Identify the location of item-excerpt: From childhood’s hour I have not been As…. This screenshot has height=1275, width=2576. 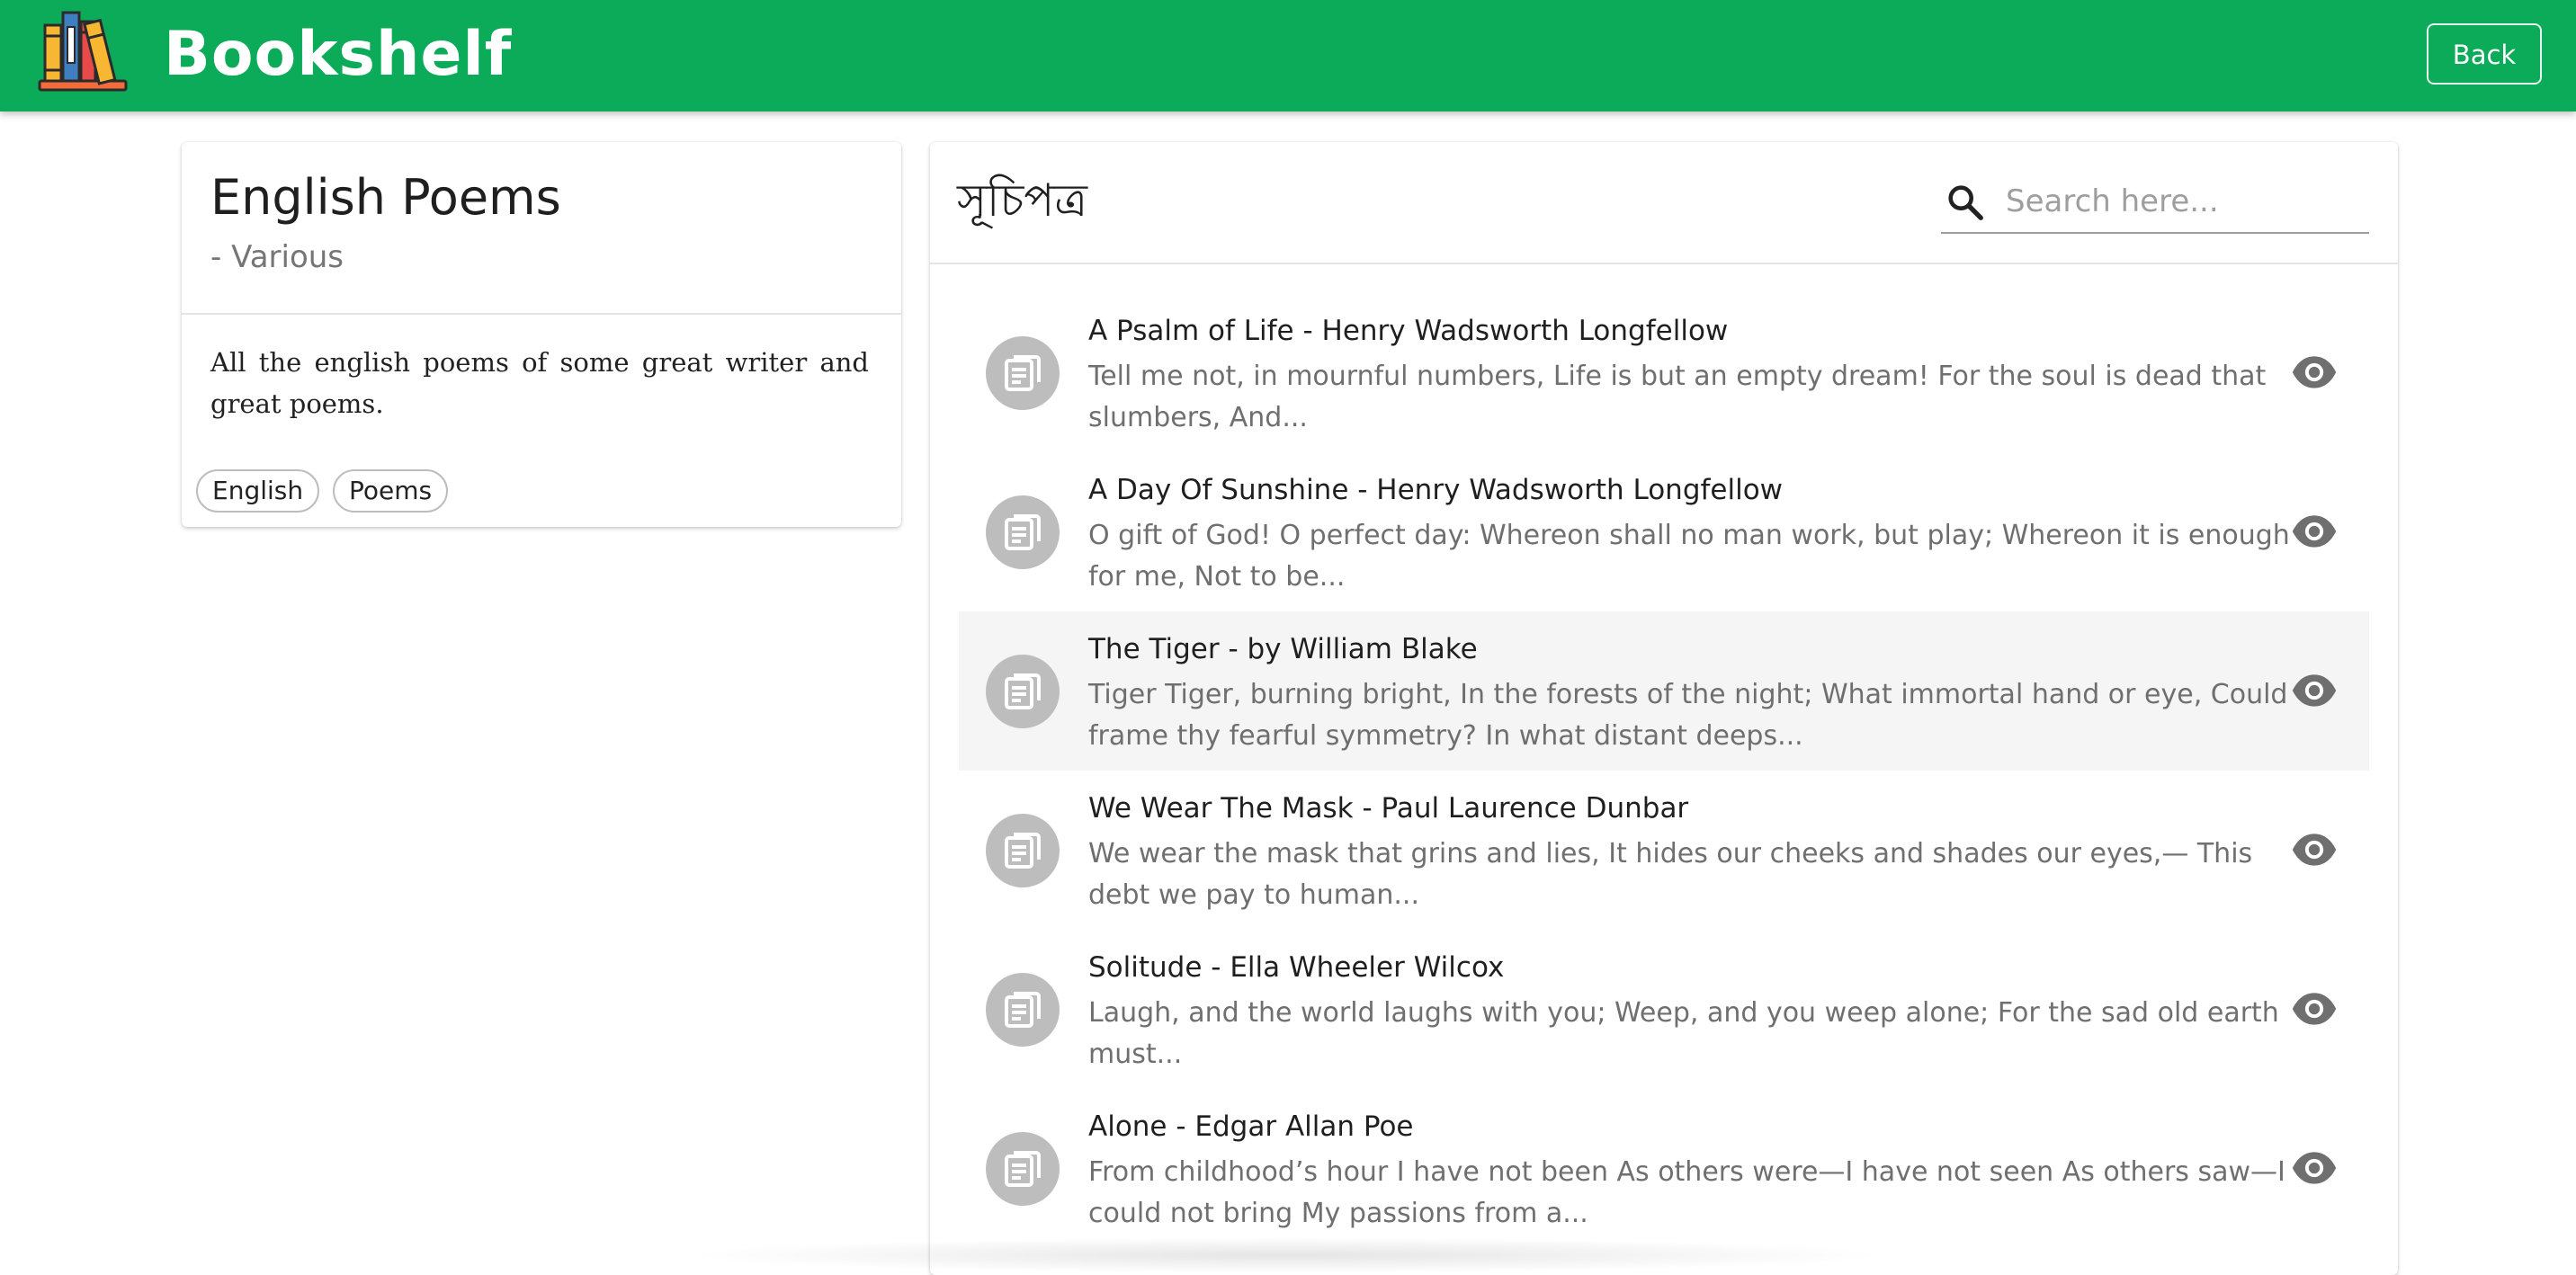
(1686, 1192).